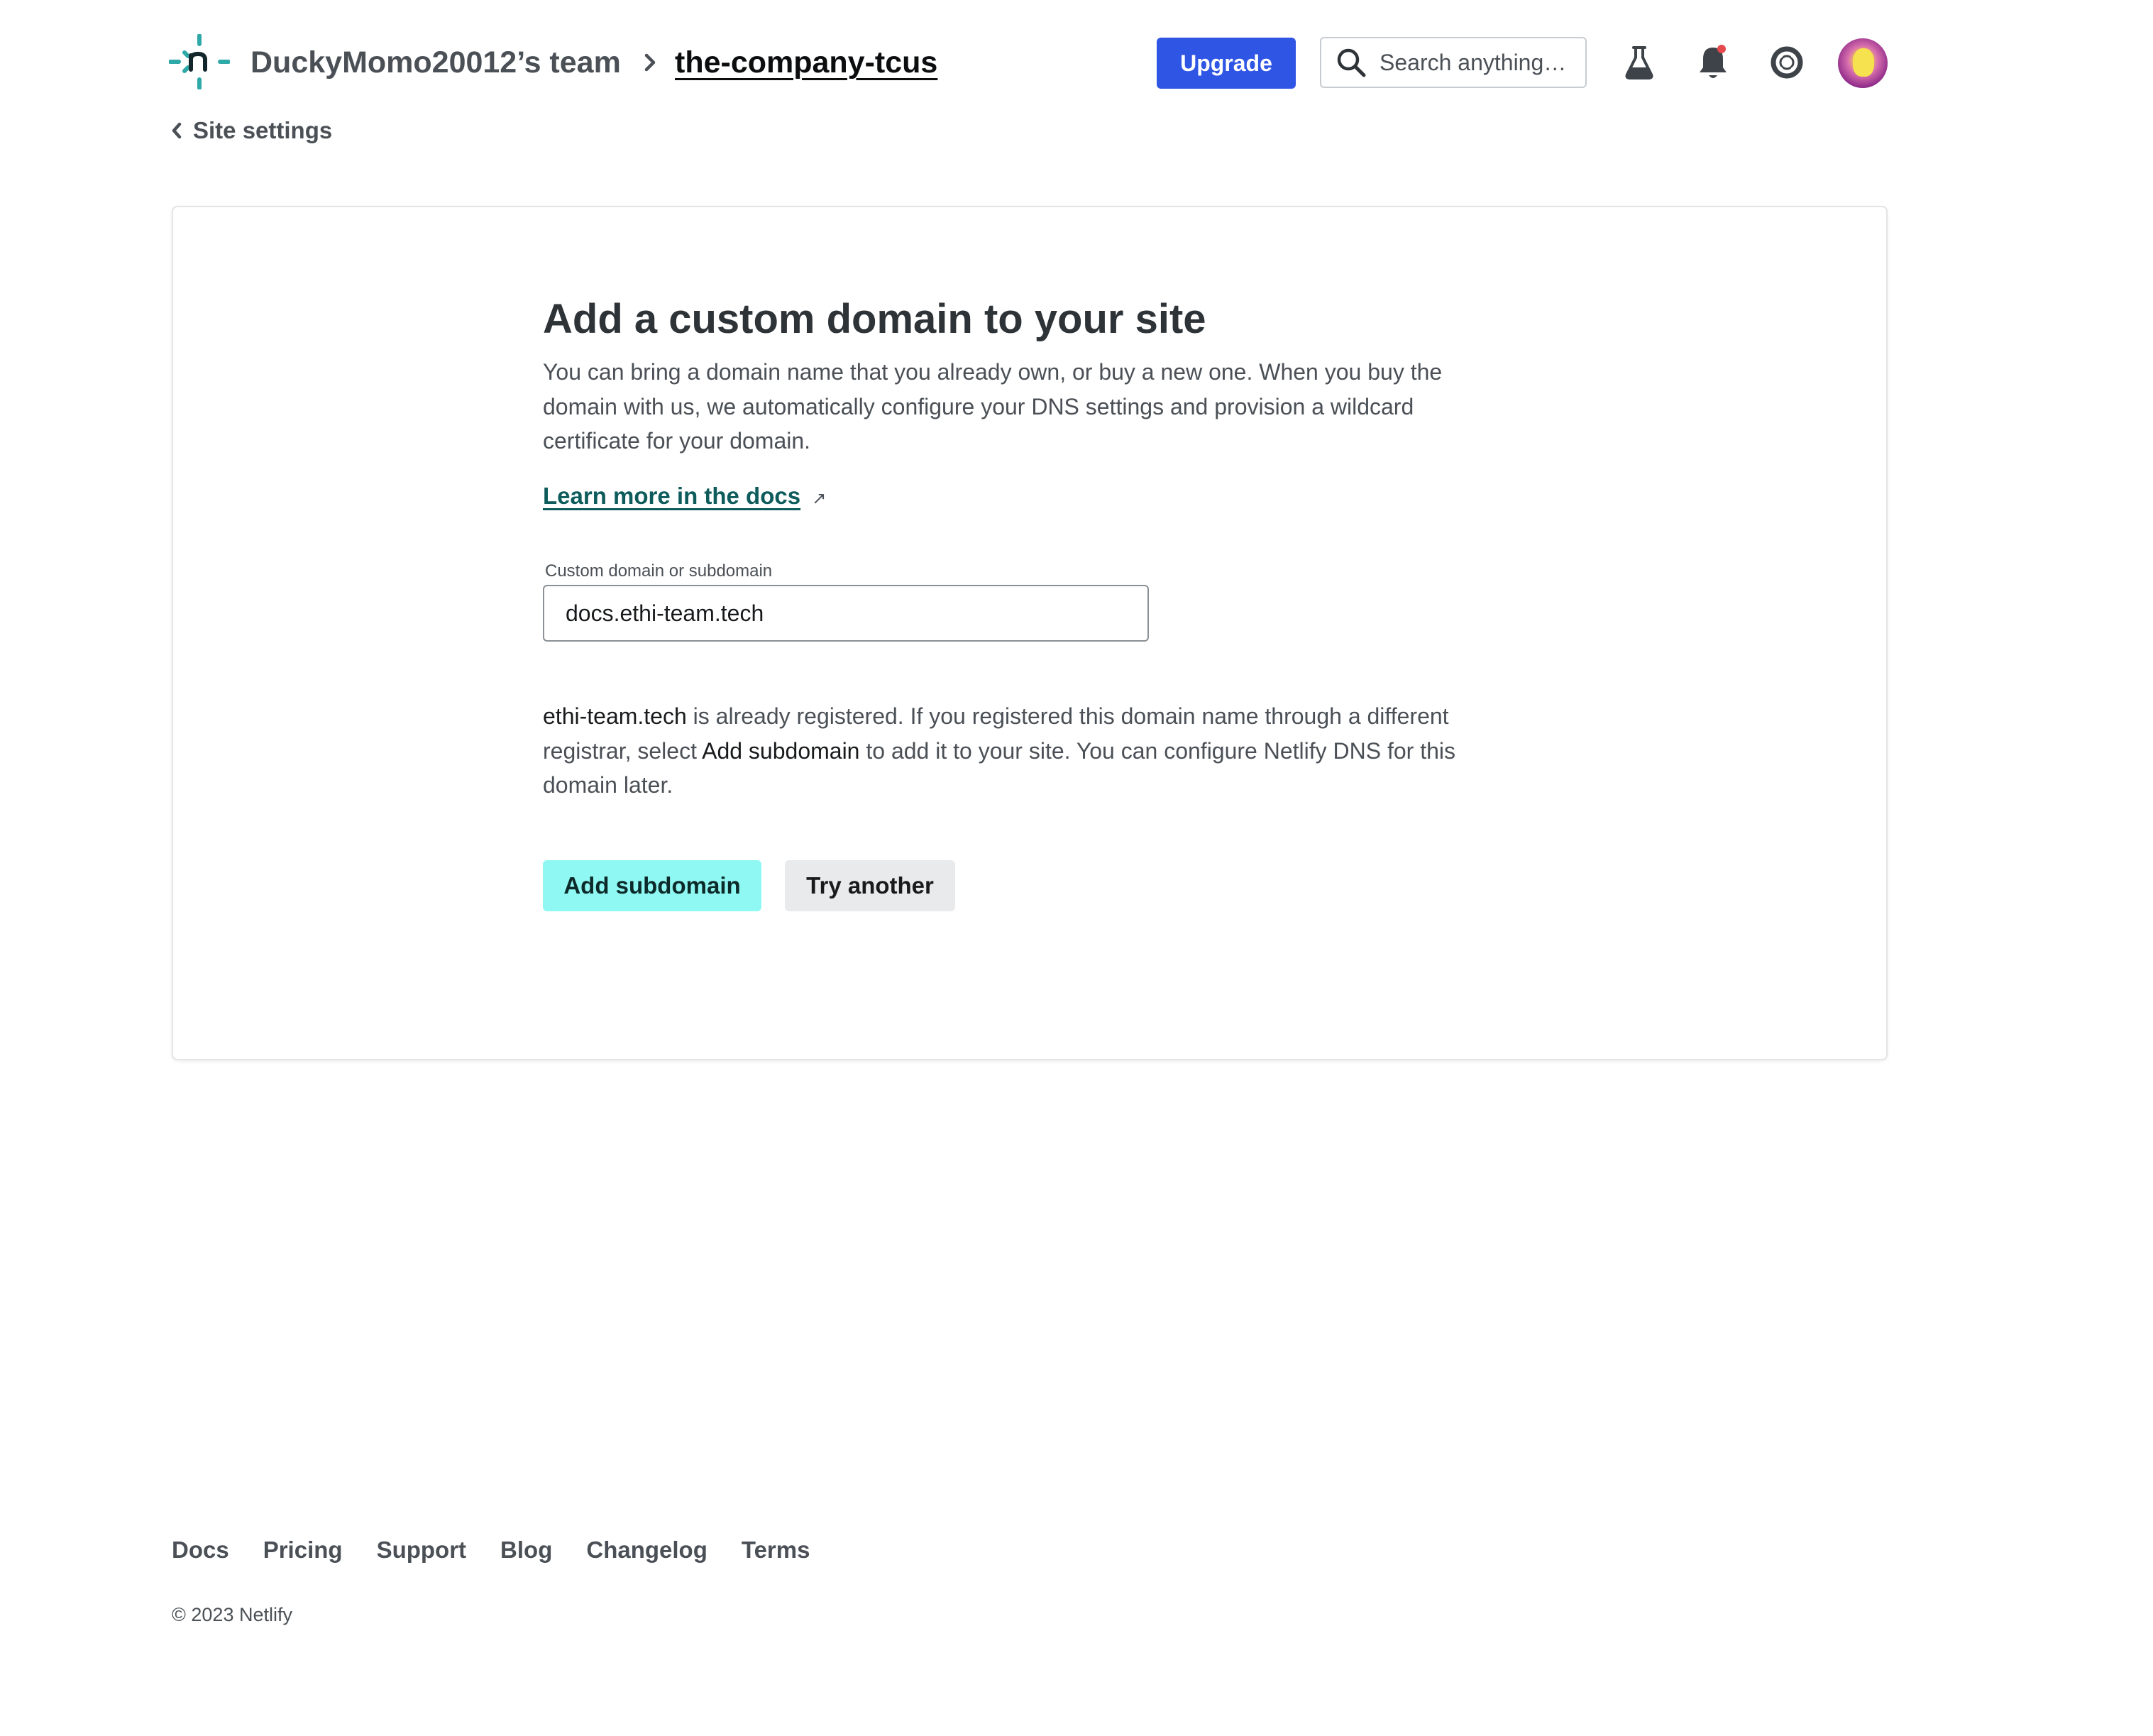 The width and height of the screenshot is (2153, 1736). What do you see at coordinates (1639, 62) in the screenshot?
I see `flask-icon` at bounding box center [1639, 62].